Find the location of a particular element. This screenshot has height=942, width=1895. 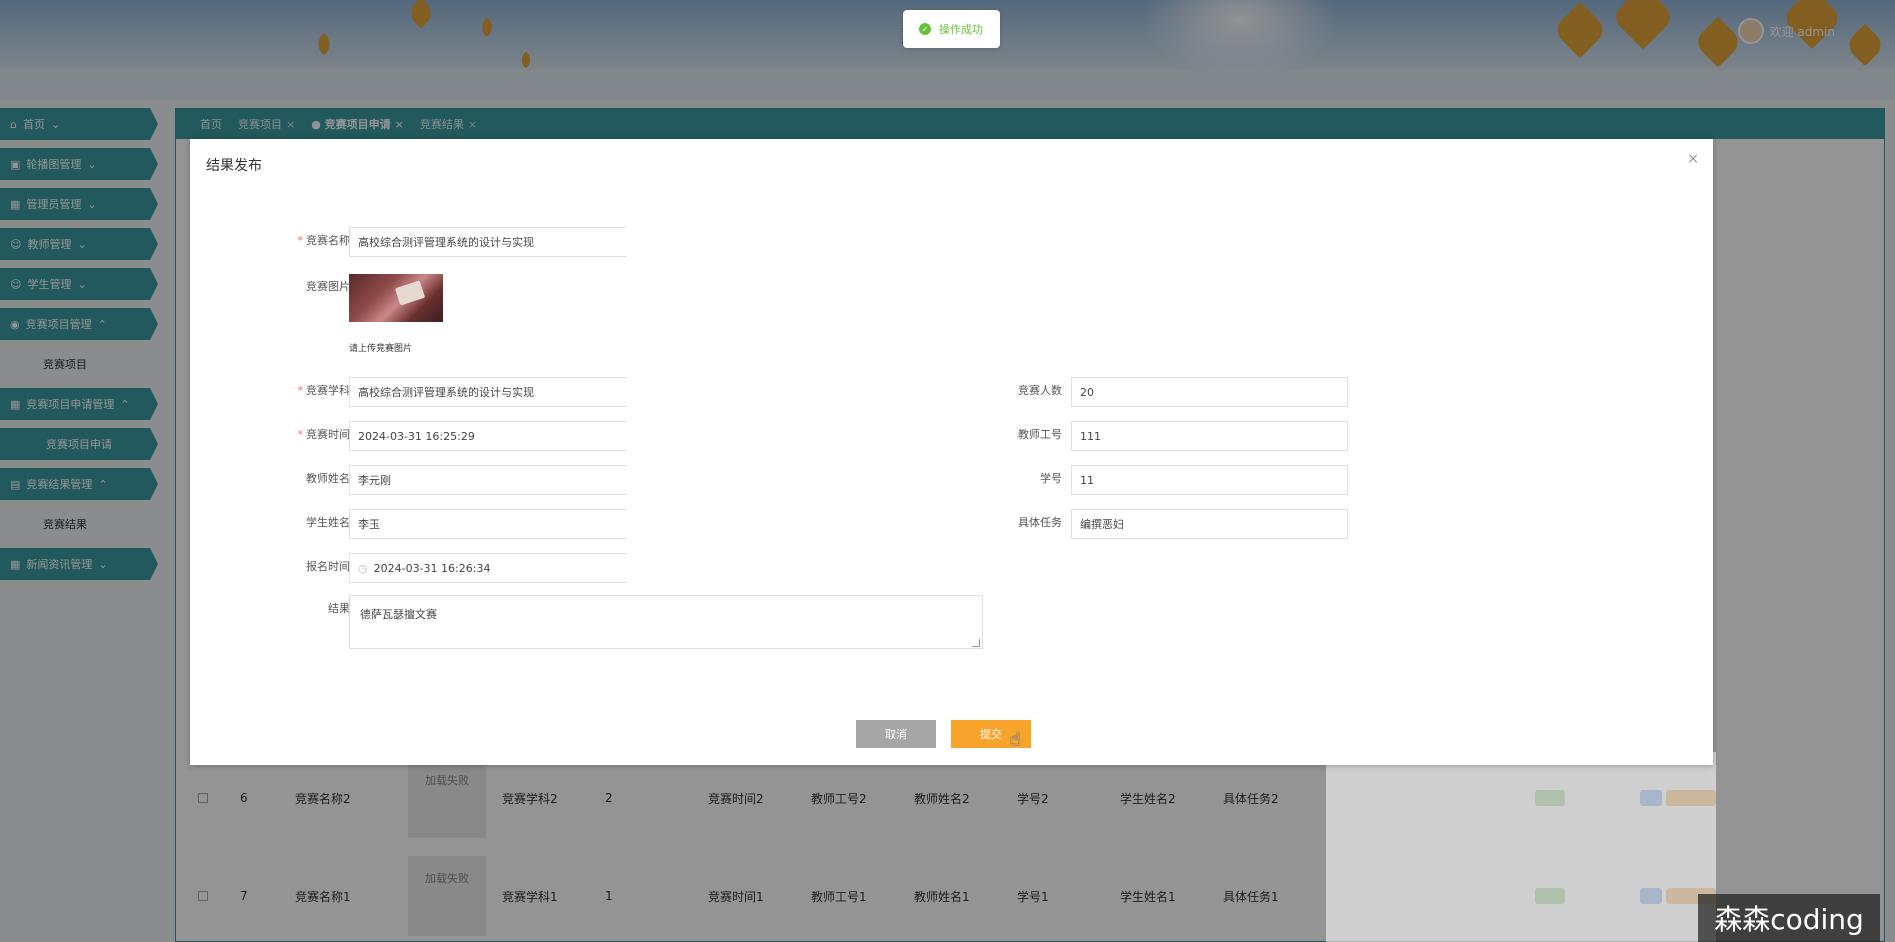

result-text: 德萨瓦瑟擅文赛 is located at coordinates (398, 614).